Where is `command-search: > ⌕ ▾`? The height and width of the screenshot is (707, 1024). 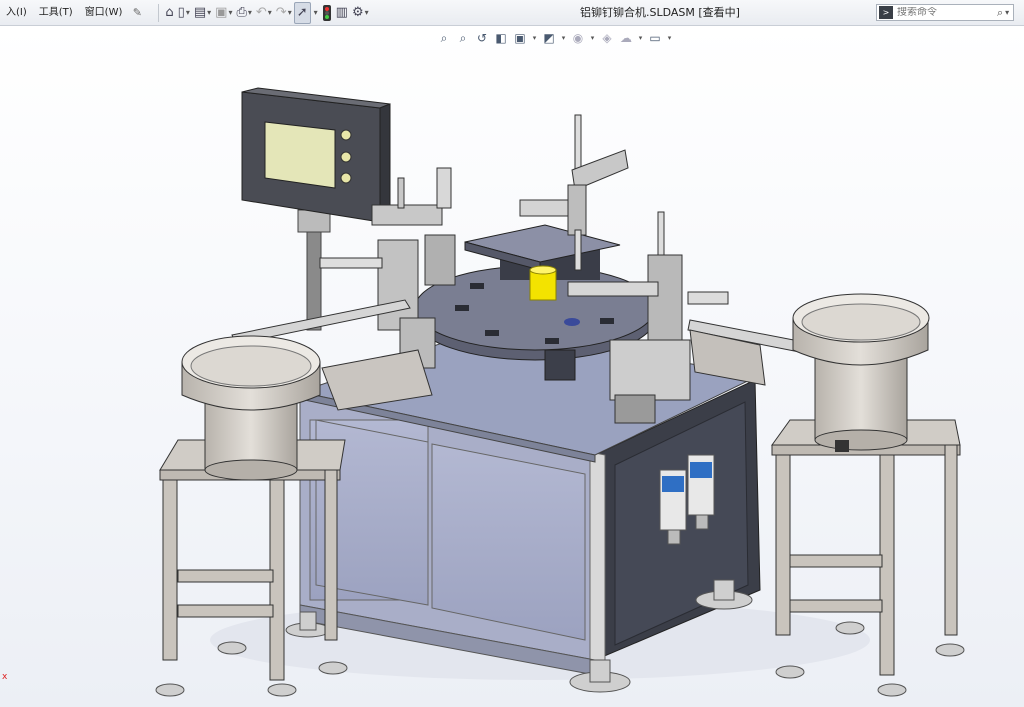 command-search: > ⌕ ▾ is located at coordinates (945, 12).